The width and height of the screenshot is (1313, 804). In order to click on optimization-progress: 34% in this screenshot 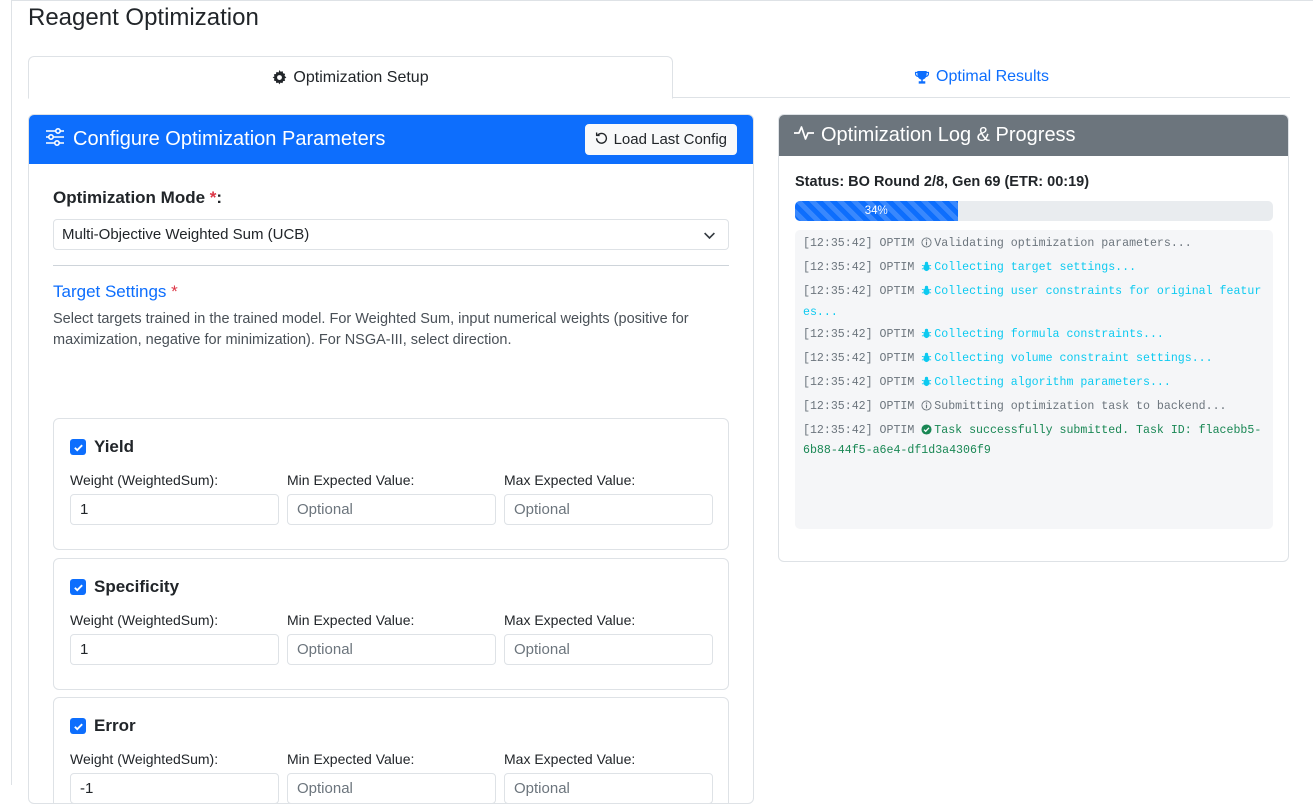, I will do `click(1034, 211)`.